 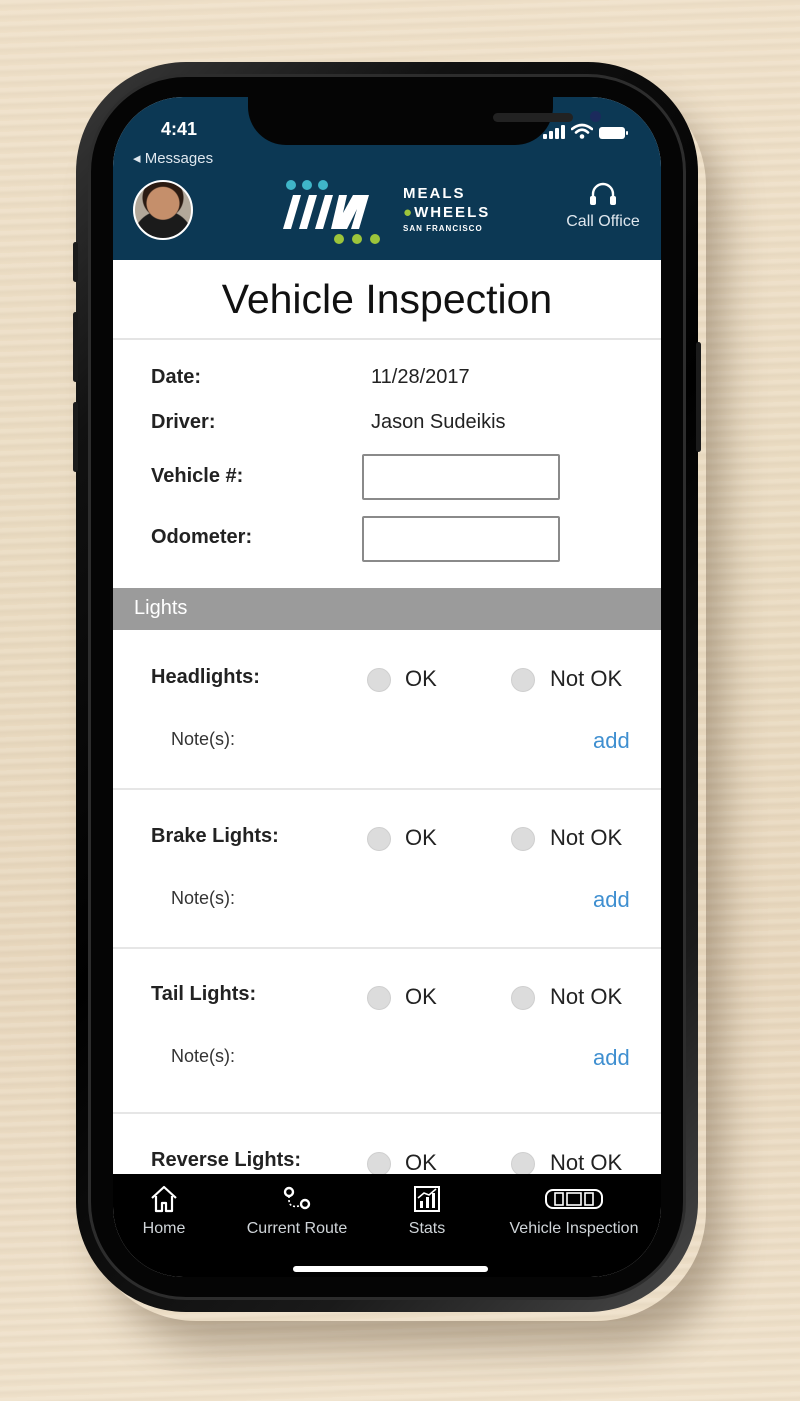 What do you see at coordinates (582, 131) in the screenshot?
I see `wifi-icon` at bounding box center [582, 131].